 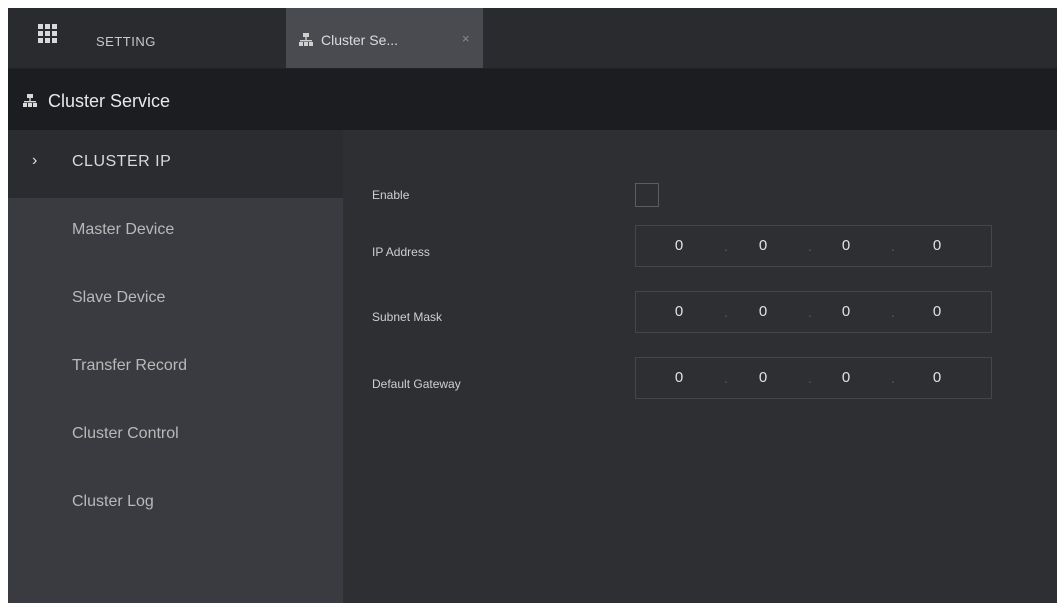 What do you see at coordinates (763, 377) in the screenshot?
I see `default-gateway-octet-2: 0` at bounding box center [763, 377].